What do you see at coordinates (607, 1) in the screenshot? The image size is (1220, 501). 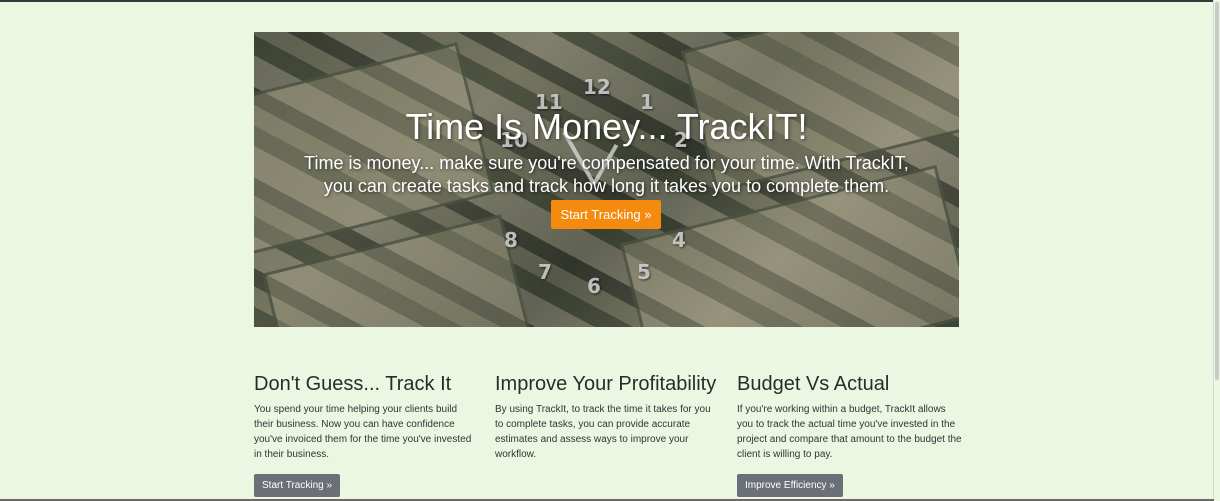 I see `window-top-border` at bounding box center [607, 1].